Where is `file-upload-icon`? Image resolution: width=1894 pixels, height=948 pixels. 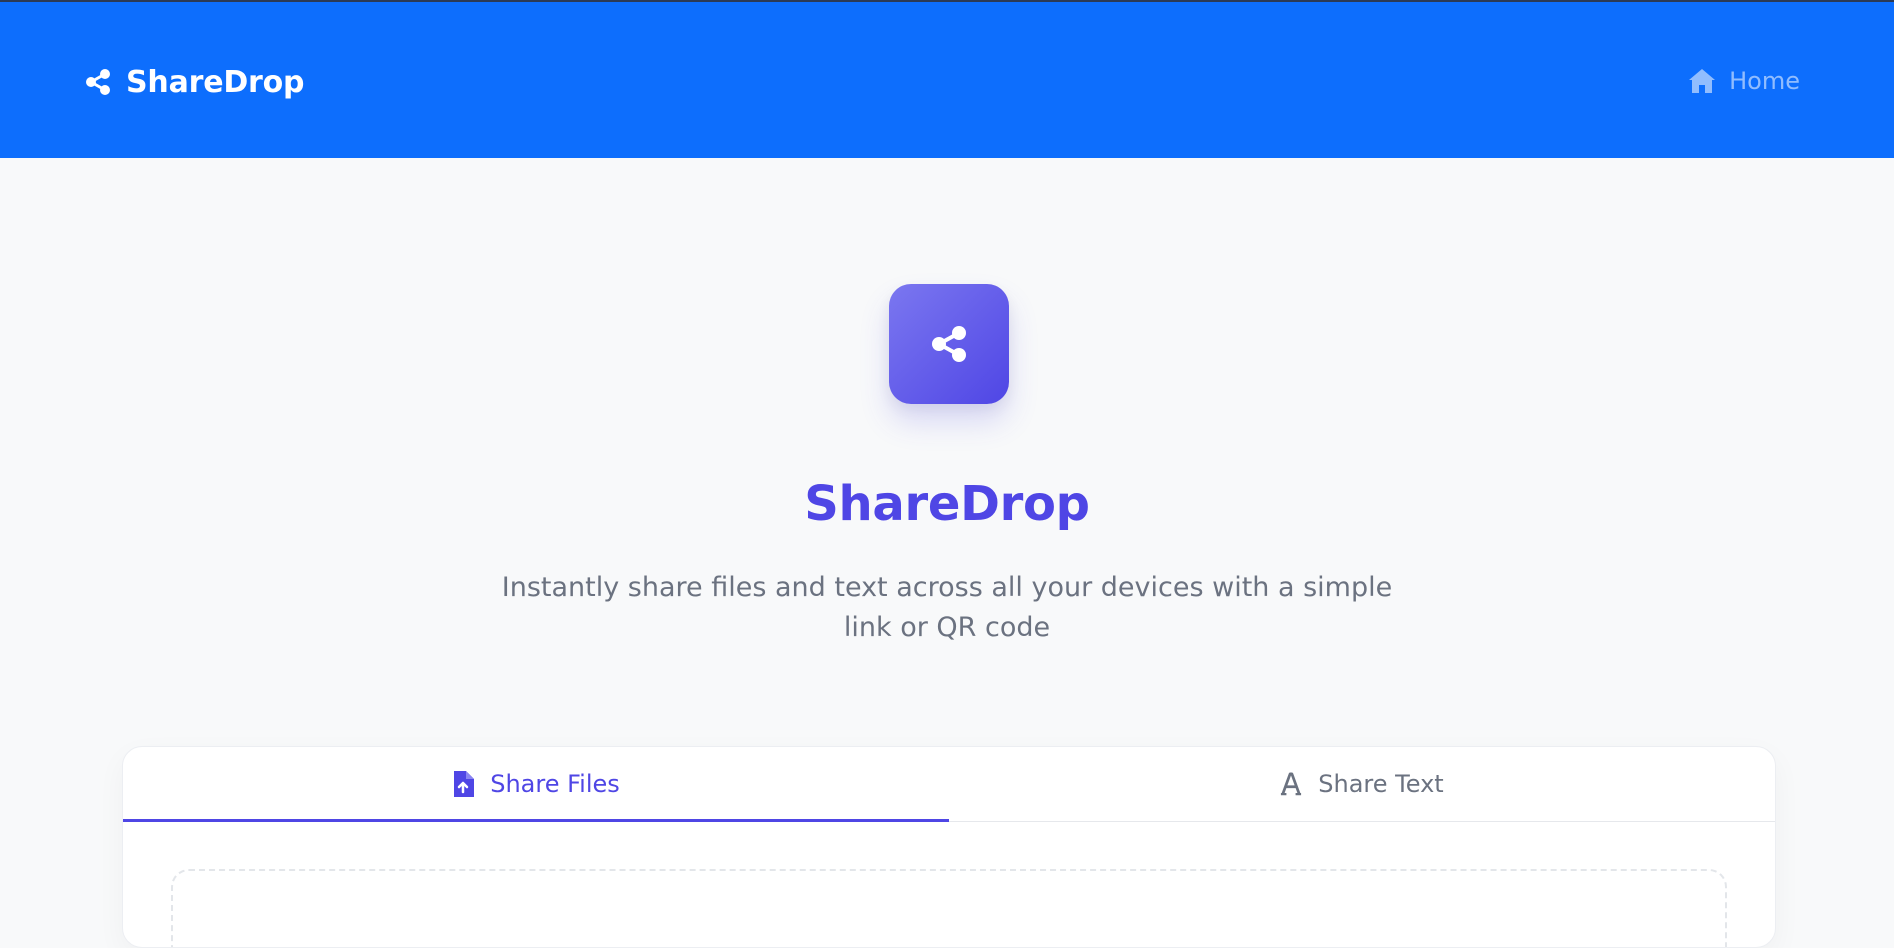 file-upload-icon is located at coordinates (464, 784).